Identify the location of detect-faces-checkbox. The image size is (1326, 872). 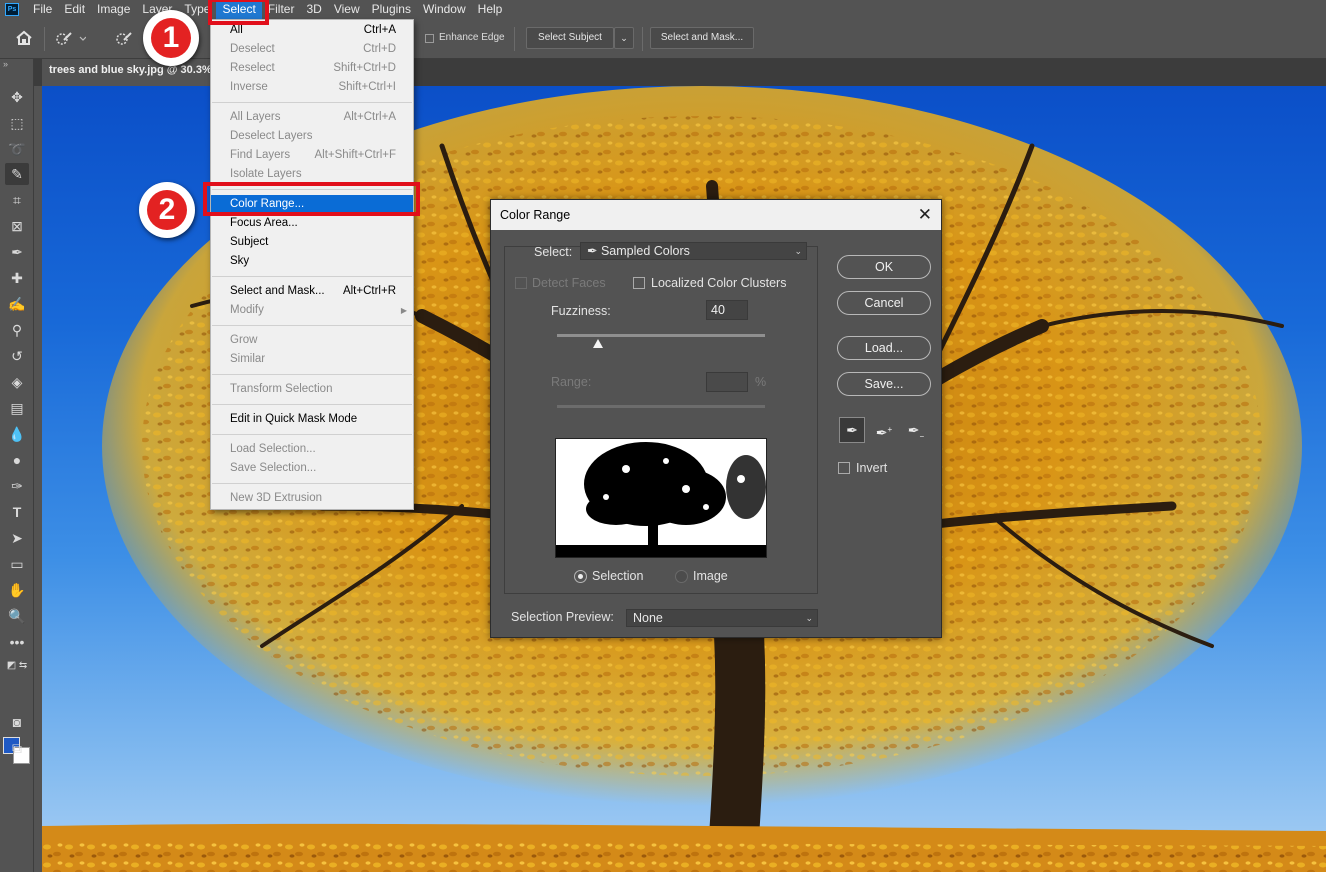
(521, 283).